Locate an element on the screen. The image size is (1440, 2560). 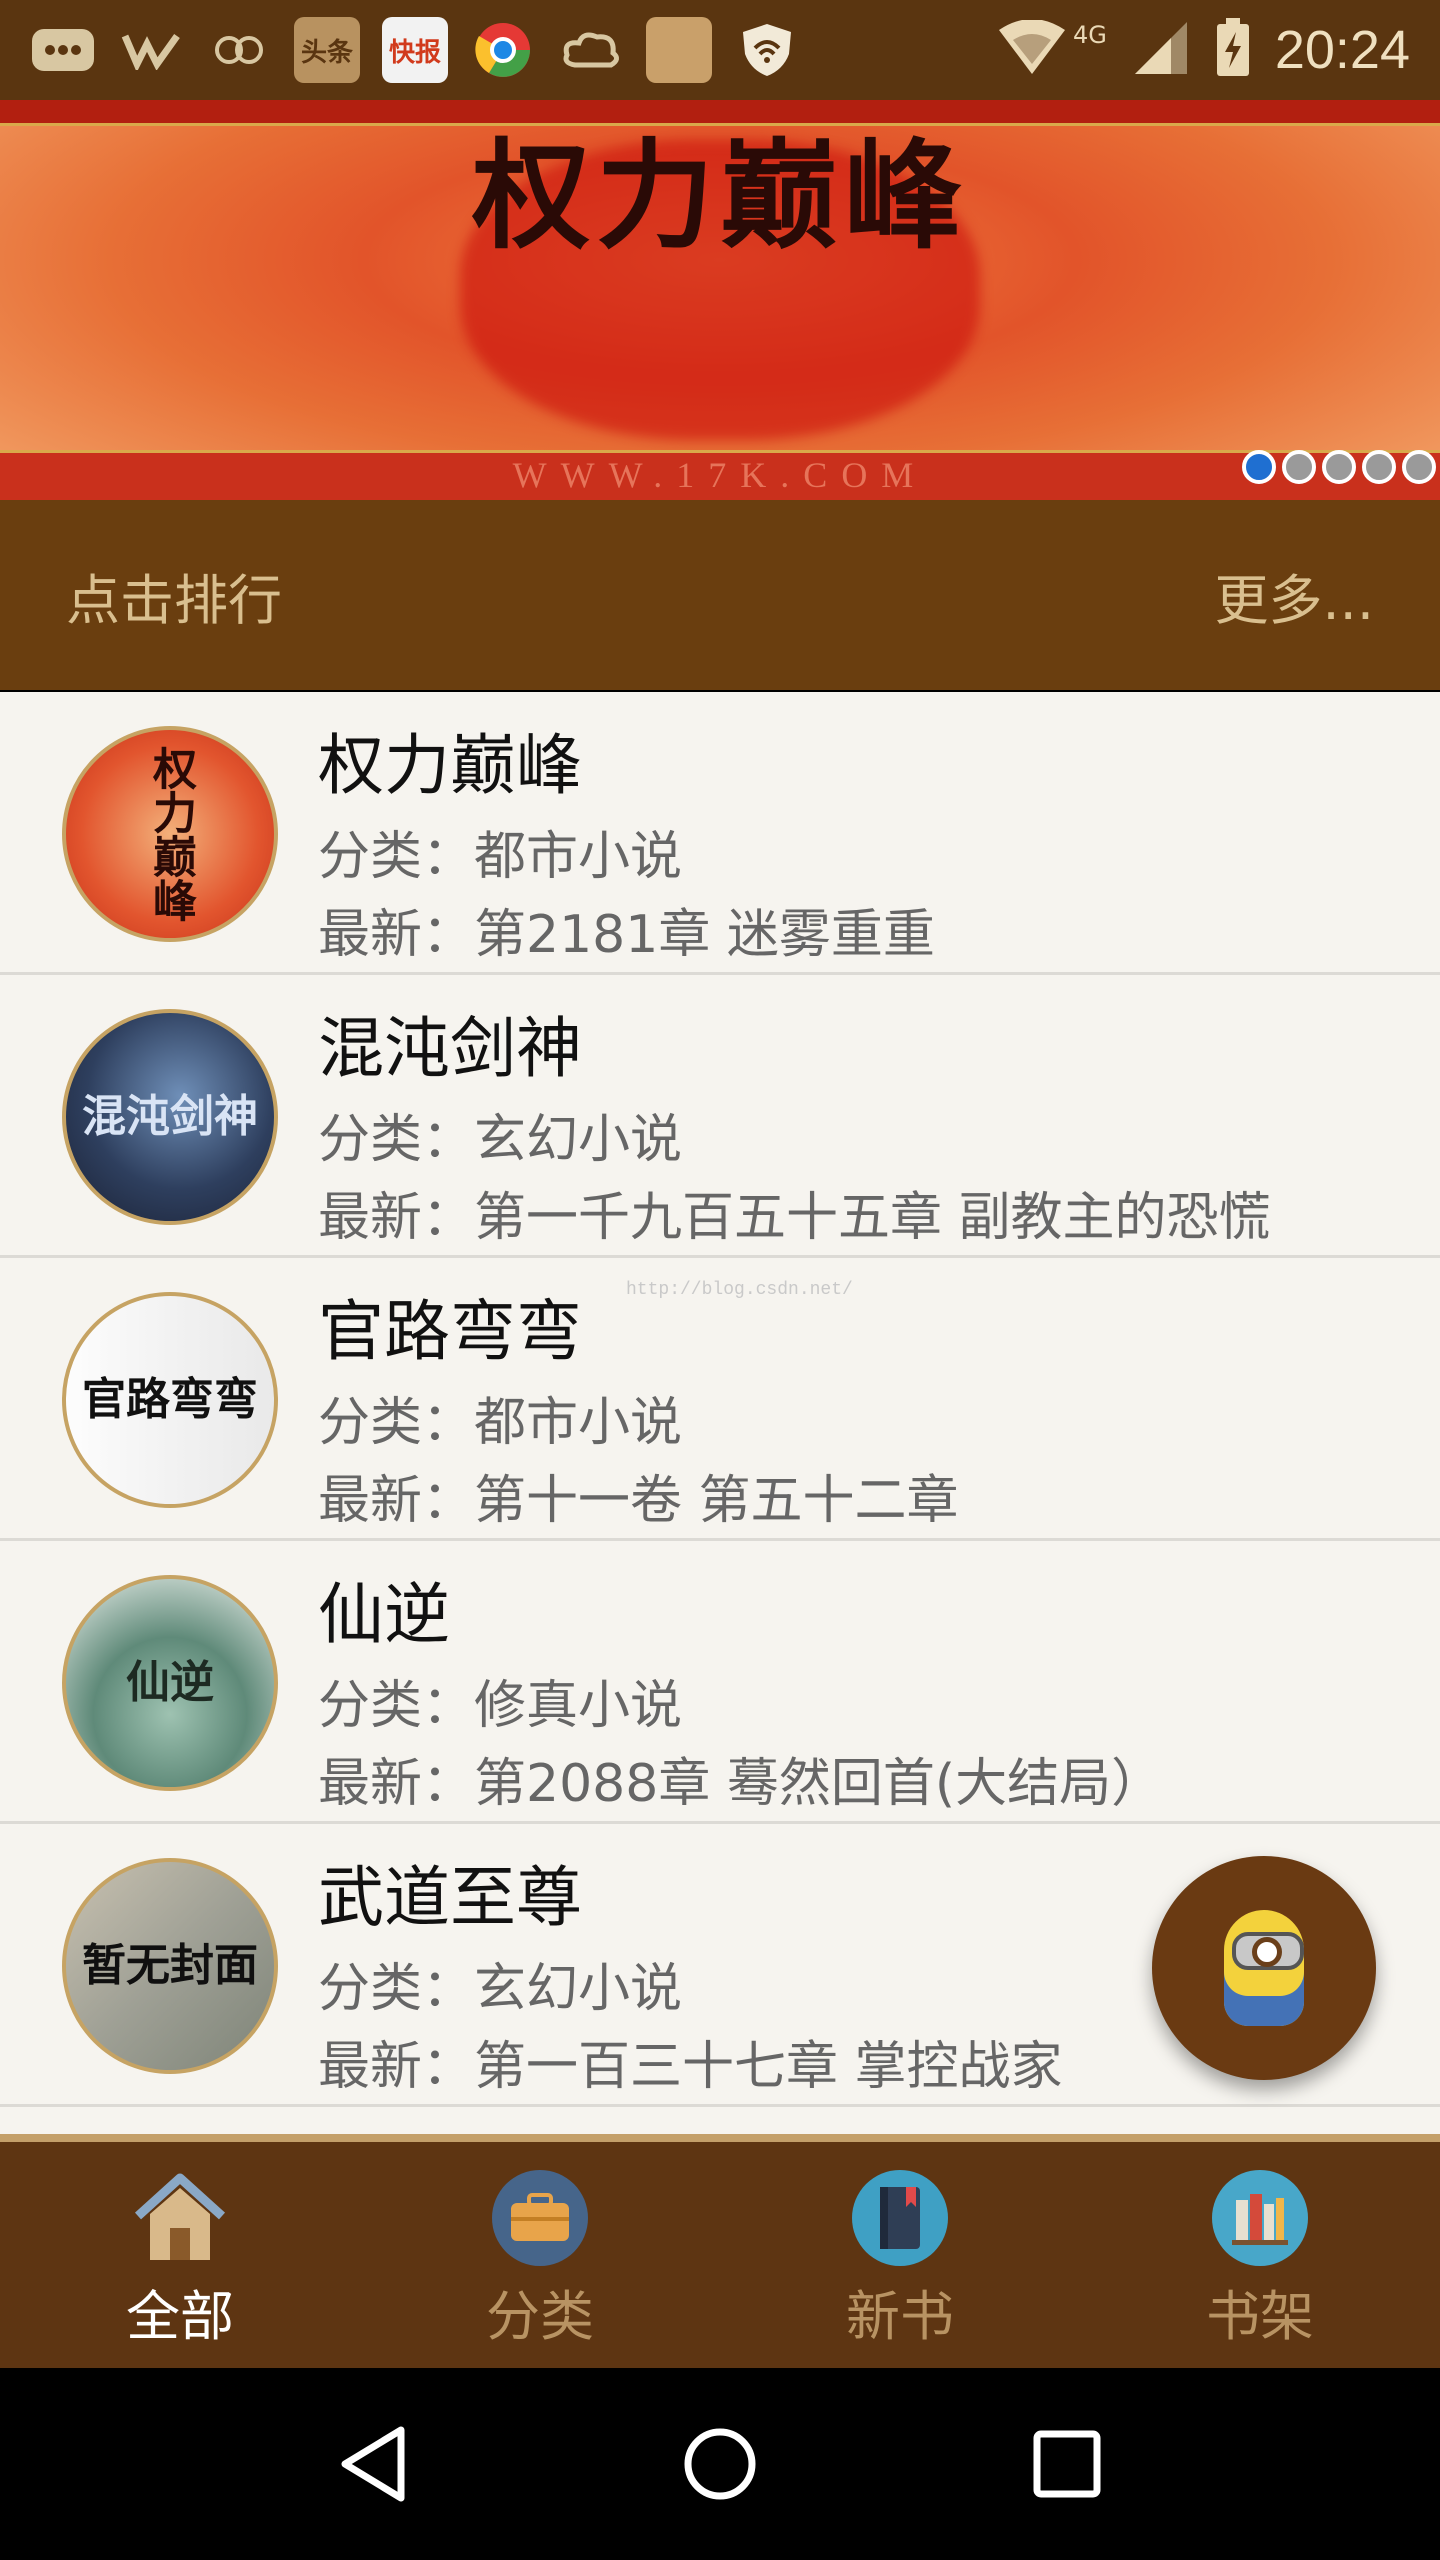
book-title: 混沌剑神 is located at coordinates (450, 1048).